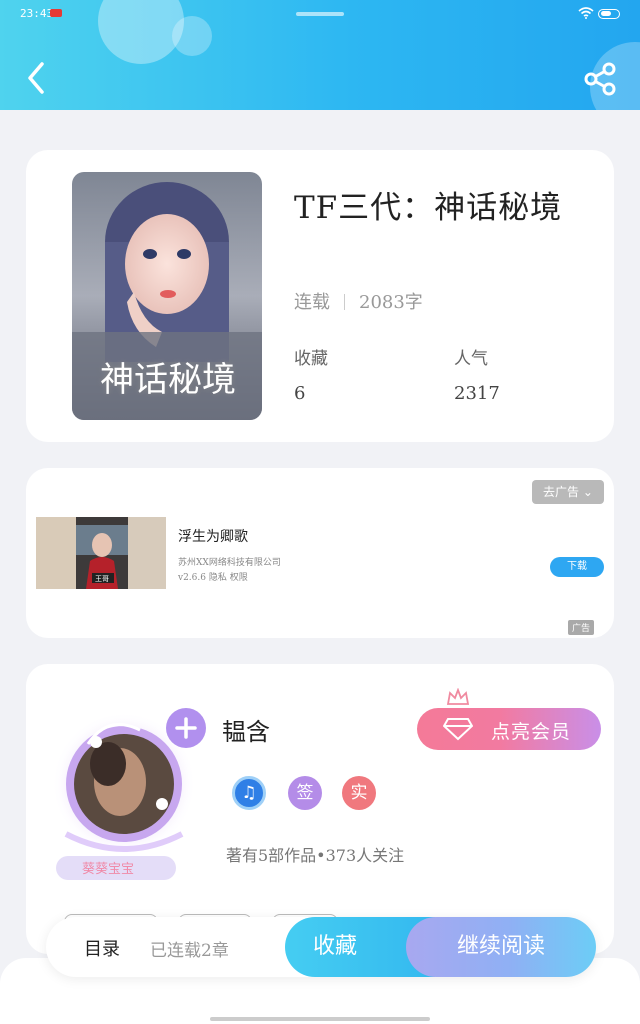 The image size is (640, 1024). What do you see at coordinates (102, 579) in the screenshot?
I see `ad-thumb-caption: 王哥` at bounding box center [102, 579].